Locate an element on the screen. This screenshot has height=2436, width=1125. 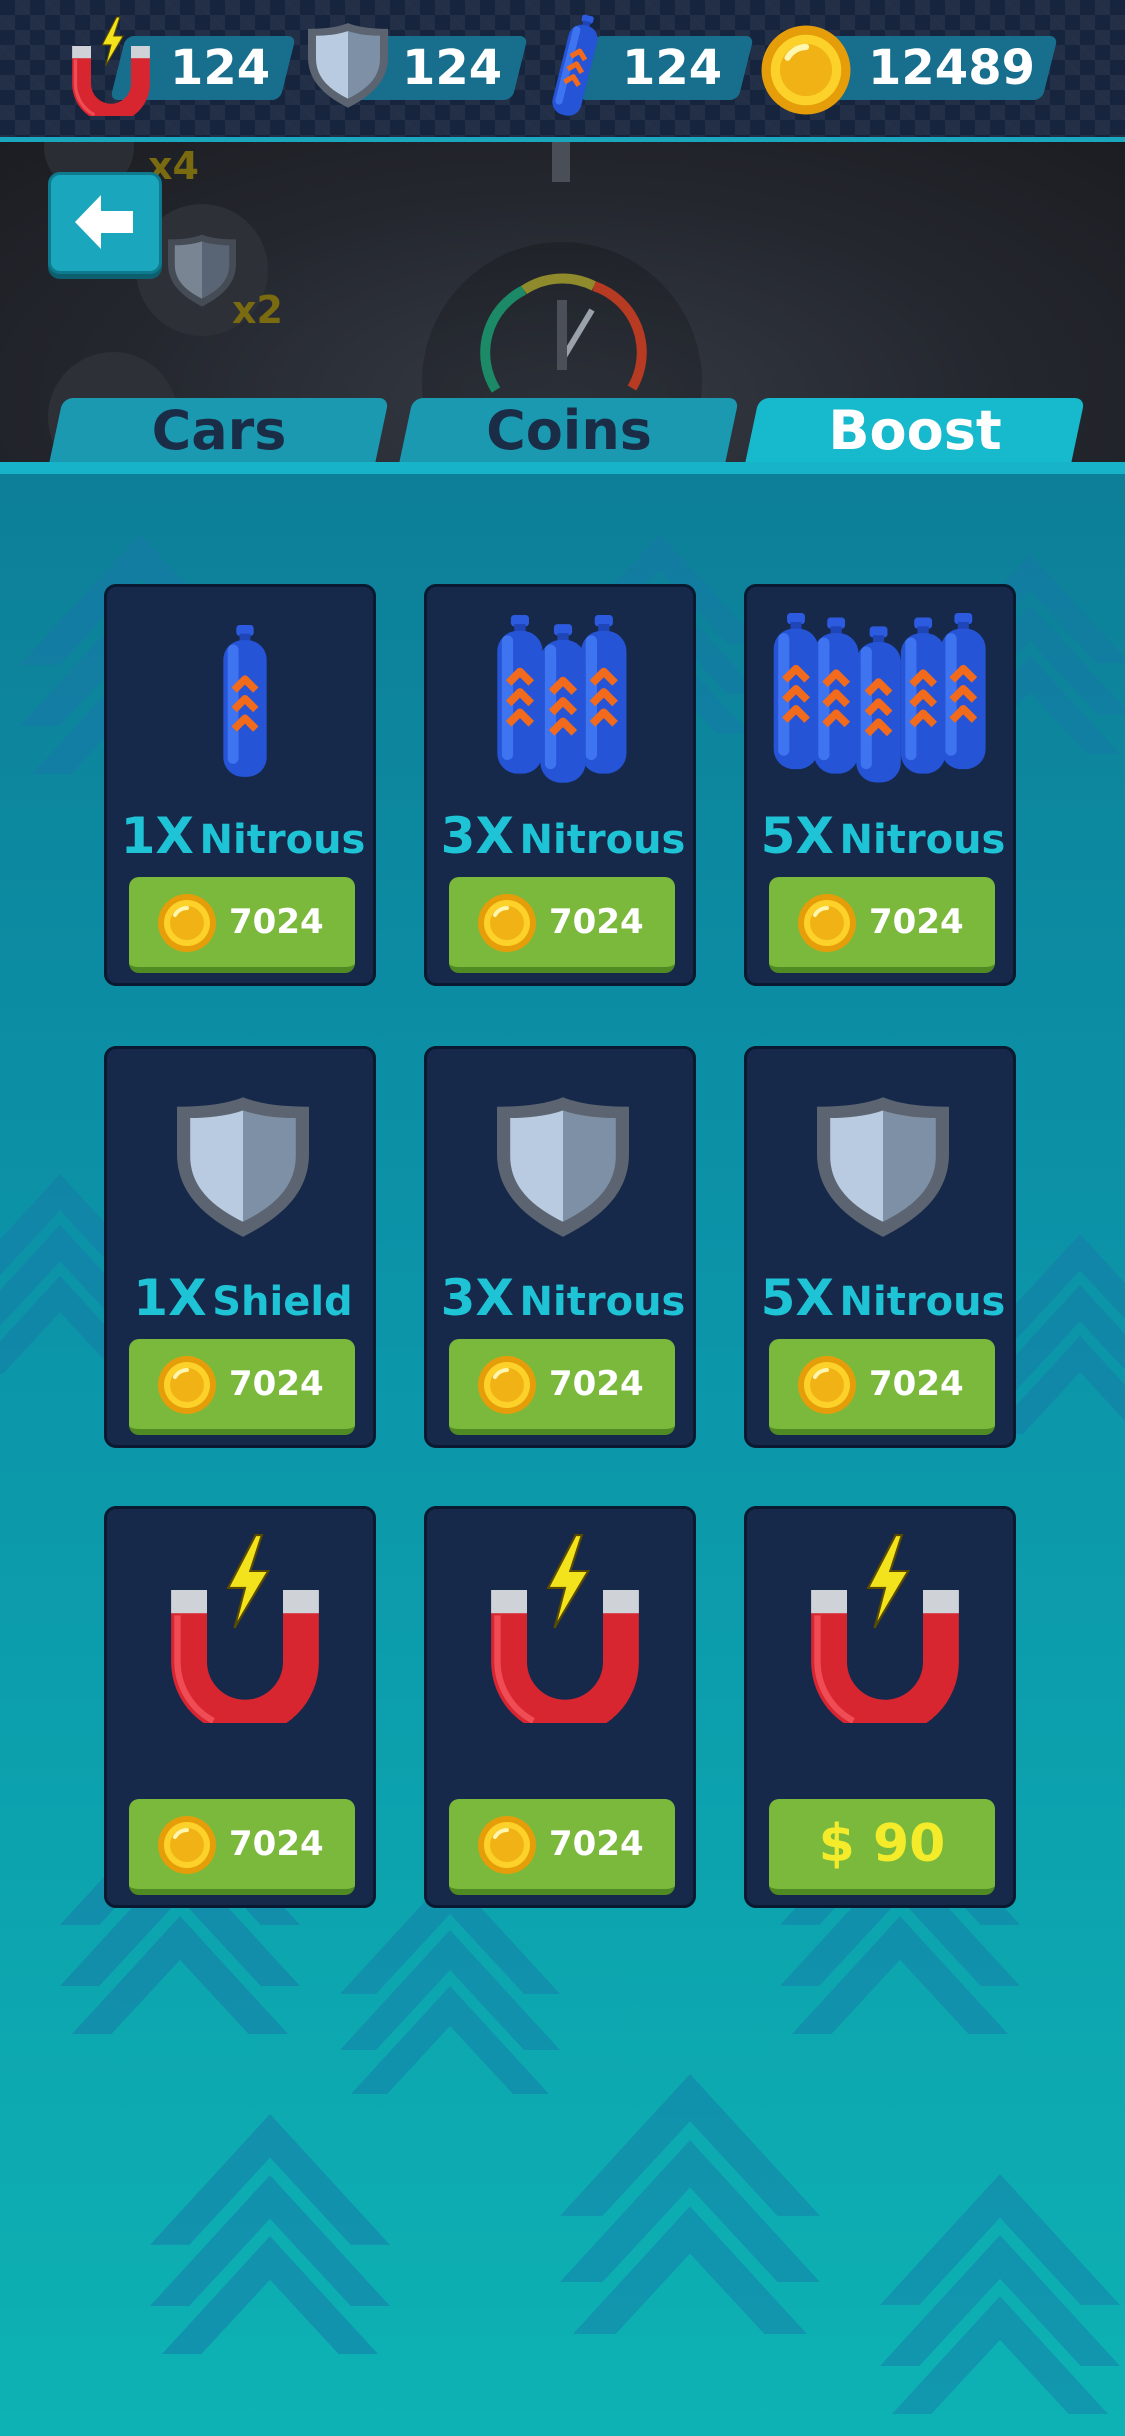
nitrous-3-icon is located at coordinates (563, 700).